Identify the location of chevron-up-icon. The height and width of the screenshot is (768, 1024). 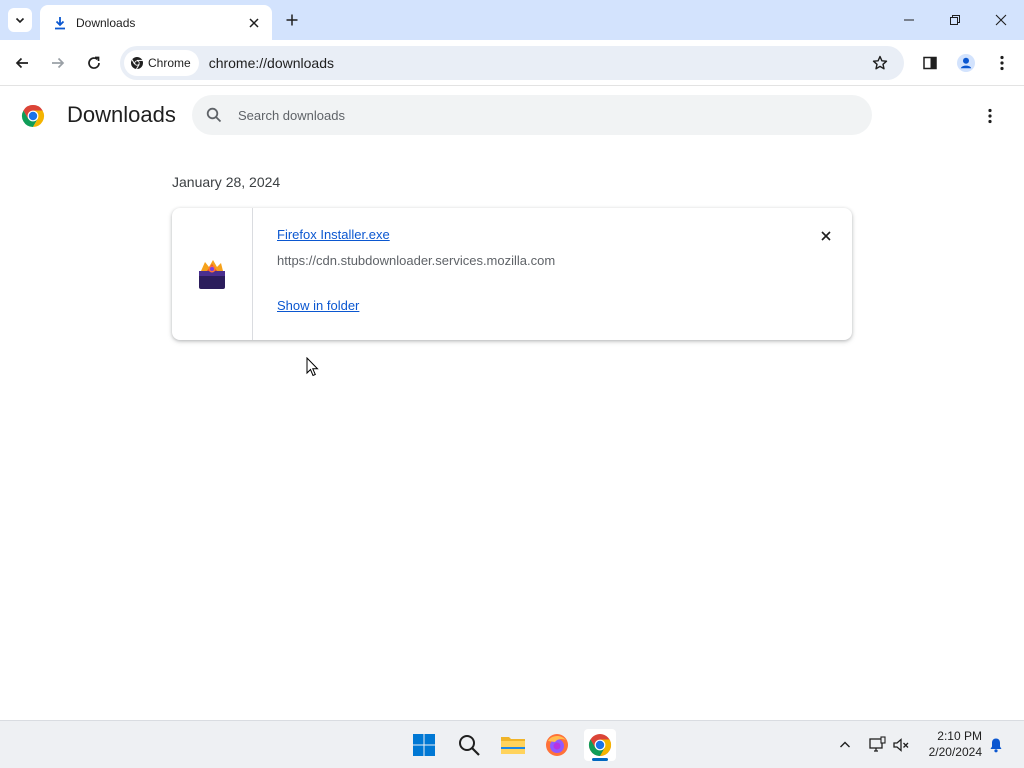
(845, 744).